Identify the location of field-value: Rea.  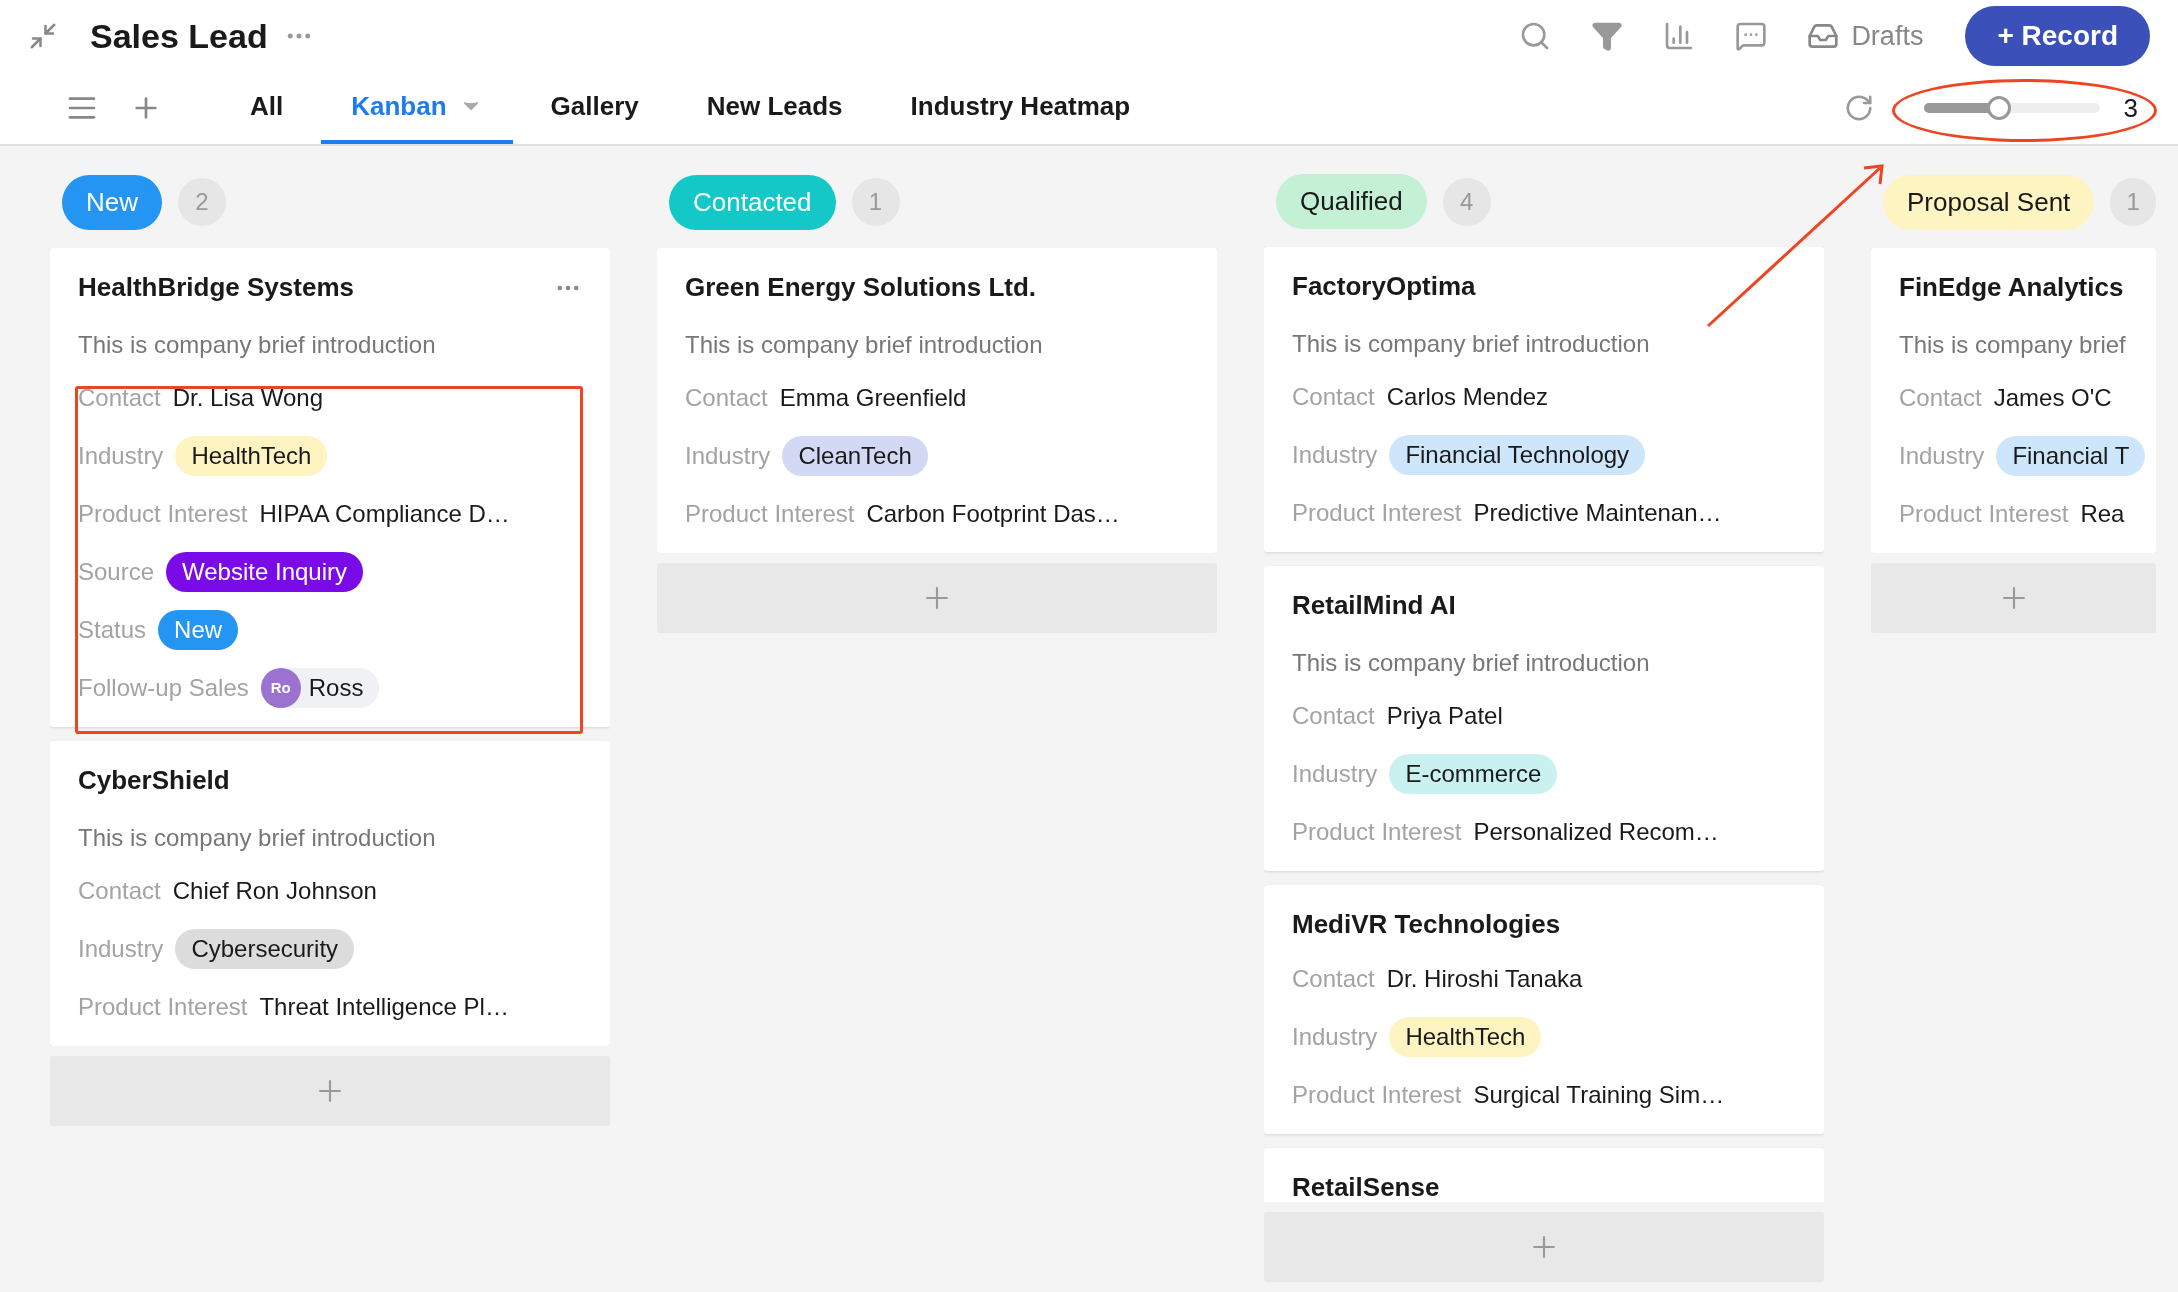
(2102, 514).